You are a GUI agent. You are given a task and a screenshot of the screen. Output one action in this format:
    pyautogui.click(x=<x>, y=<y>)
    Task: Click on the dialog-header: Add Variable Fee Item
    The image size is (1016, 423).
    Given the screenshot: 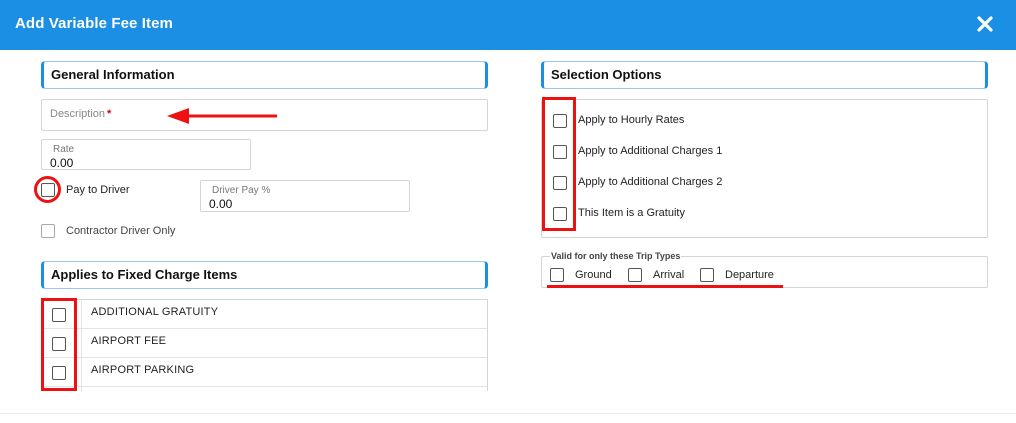 What is the action you would take?
    pyautogui.click(x=508, y=25)
    